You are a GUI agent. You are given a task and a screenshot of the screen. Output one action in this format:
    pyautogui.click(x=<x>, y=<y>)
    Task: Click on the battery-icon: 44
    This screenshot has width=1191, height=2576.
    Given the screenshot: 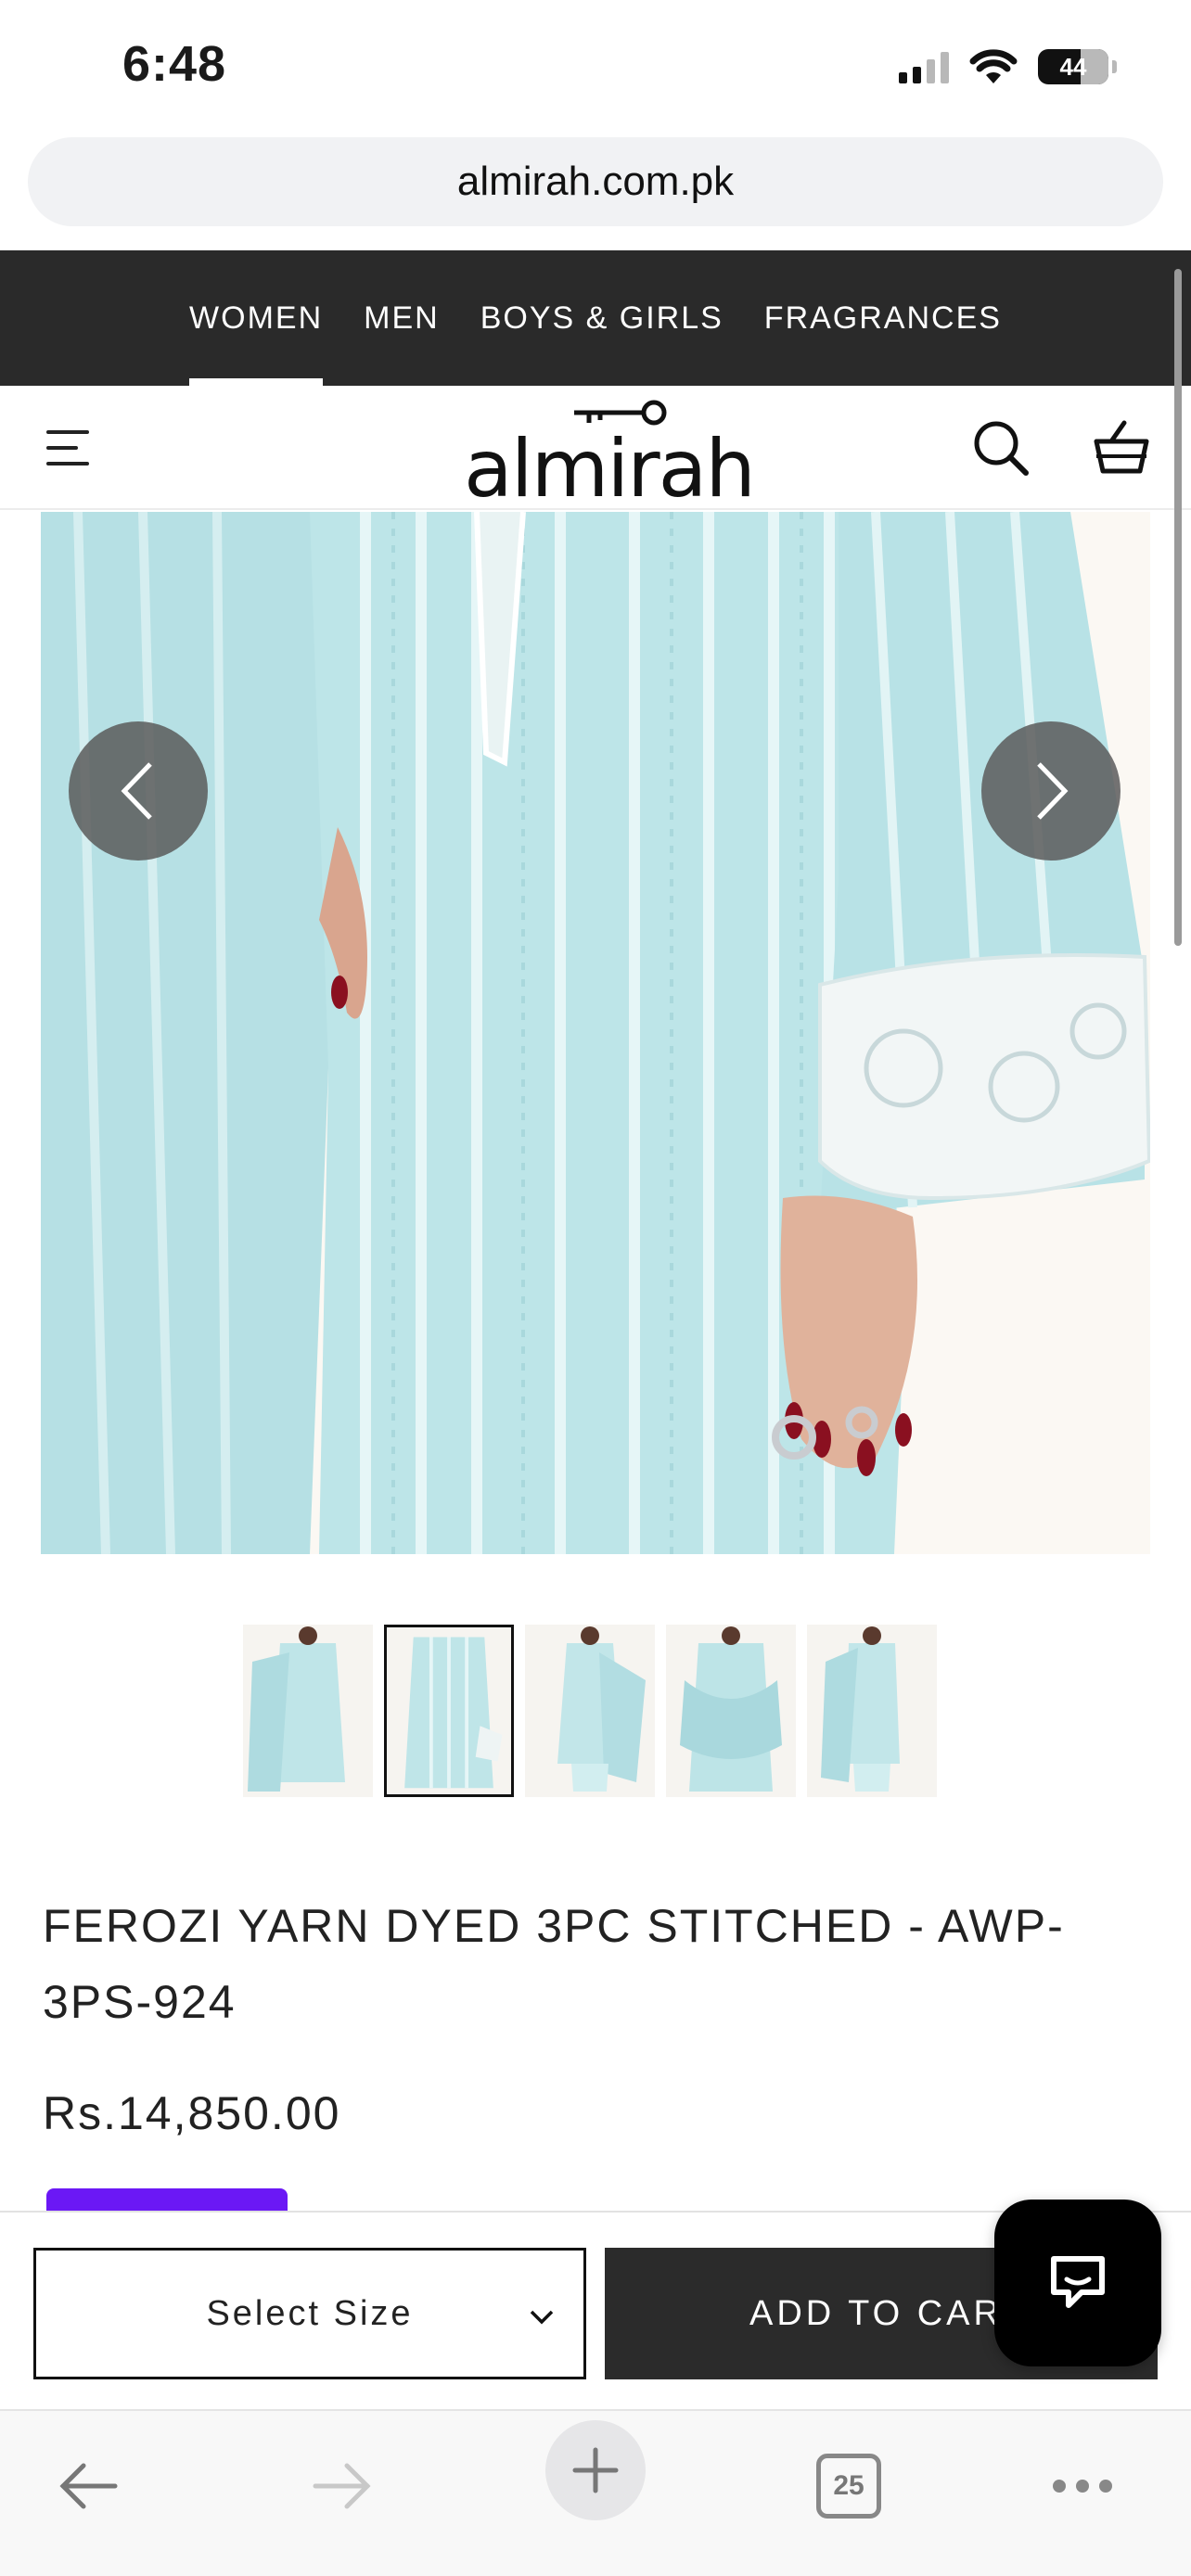 What is the action you would take?
    pyautogui.click(x=1073, y=66)
    